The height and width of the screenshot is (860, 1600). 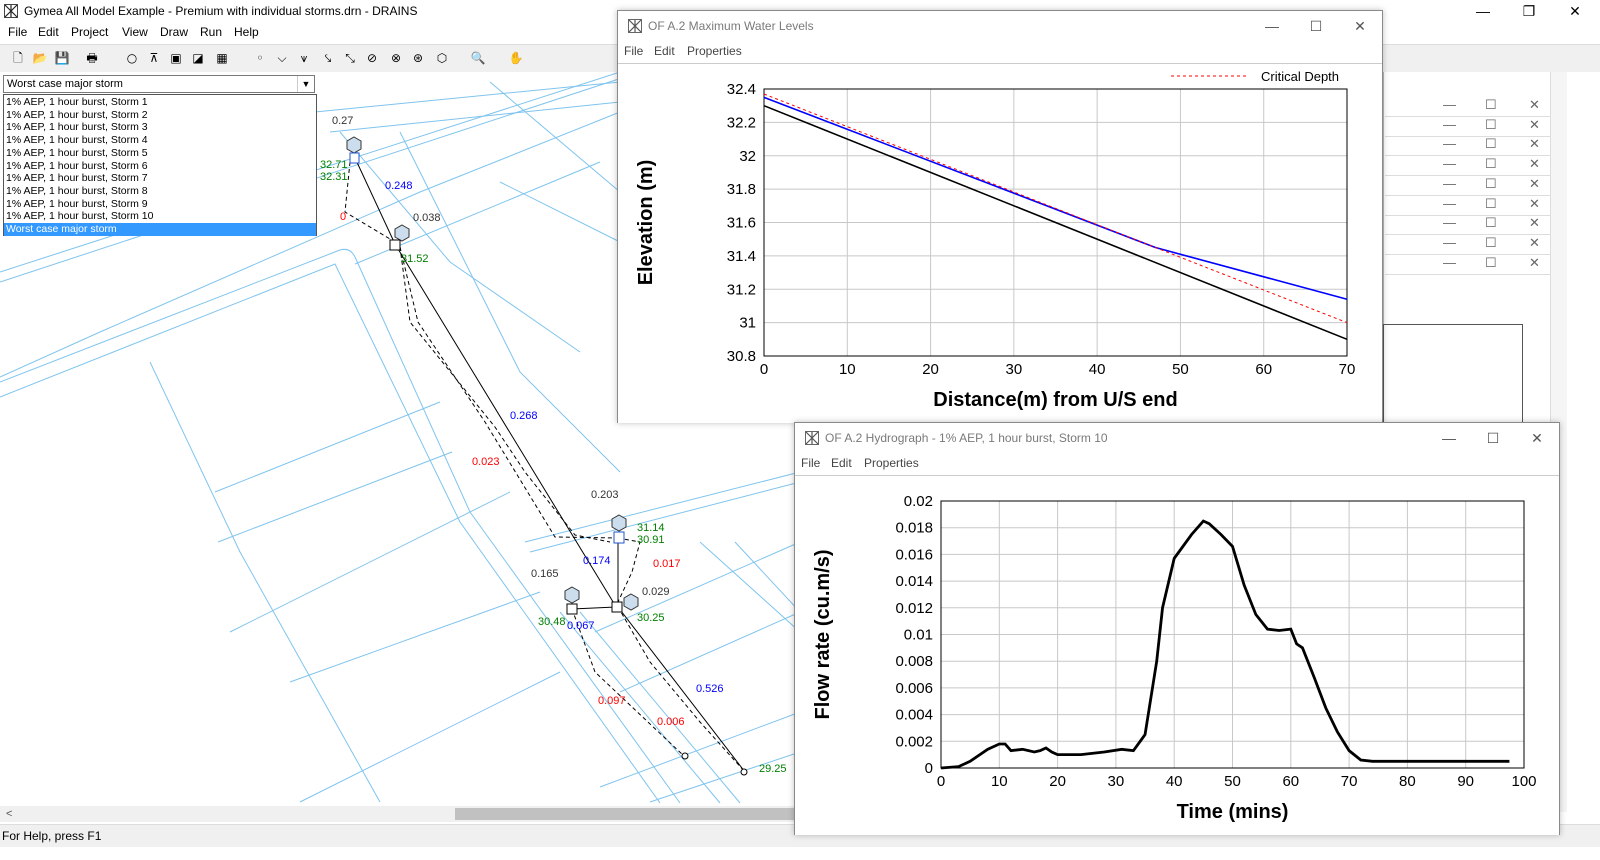 I want to click on storm-select: Worst case major storm ▼, so click(x=159, y=84).